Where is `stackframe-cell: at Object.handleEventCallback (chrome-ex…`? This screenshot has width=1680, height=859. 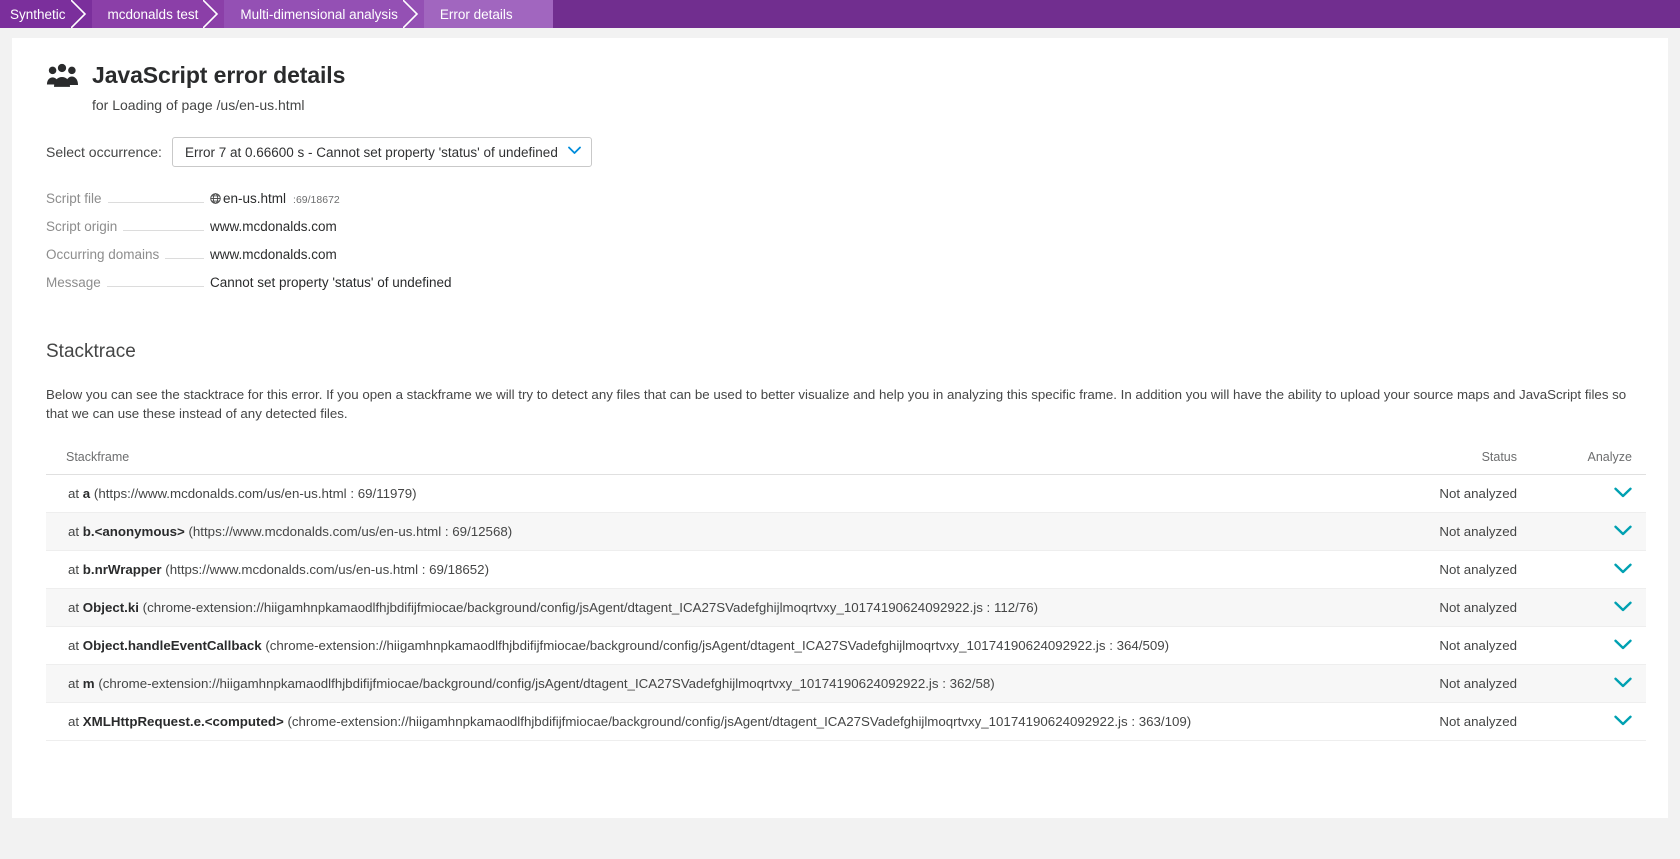 stackframe-cell: at Object.handleEventCallback (chrome-ex… is located at coordinates (706, 645).